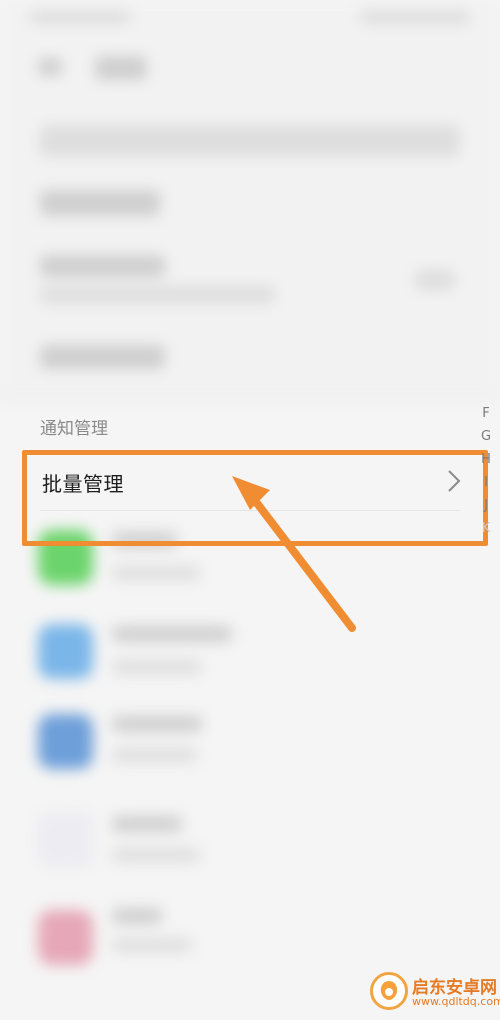  I want to click on blurred-toggle, so click(435, 280).